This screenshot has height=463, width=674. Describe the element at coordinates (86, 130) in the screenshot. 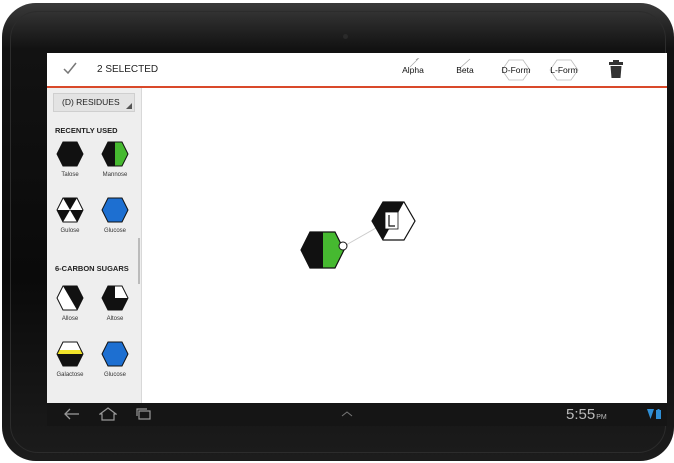

I see `section-title-recently-used: RECENTLY USED` at that location.